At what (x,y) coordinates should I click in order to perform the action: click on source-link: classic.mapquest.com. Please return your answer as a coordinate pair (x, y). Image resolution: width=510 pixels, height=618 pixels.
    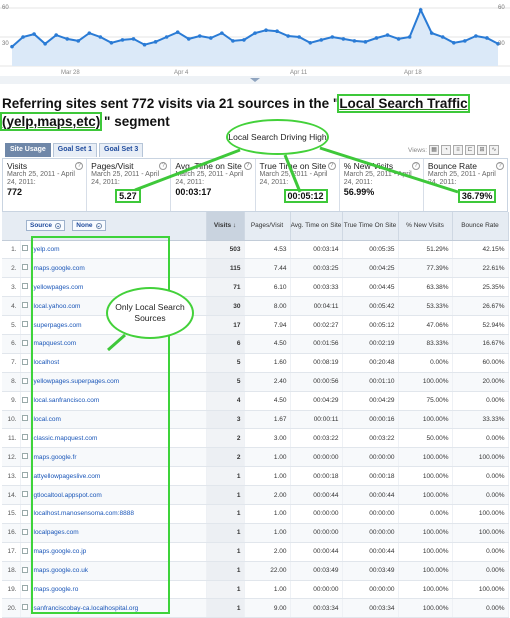
    Looking at the image, I should click on (118, 438).